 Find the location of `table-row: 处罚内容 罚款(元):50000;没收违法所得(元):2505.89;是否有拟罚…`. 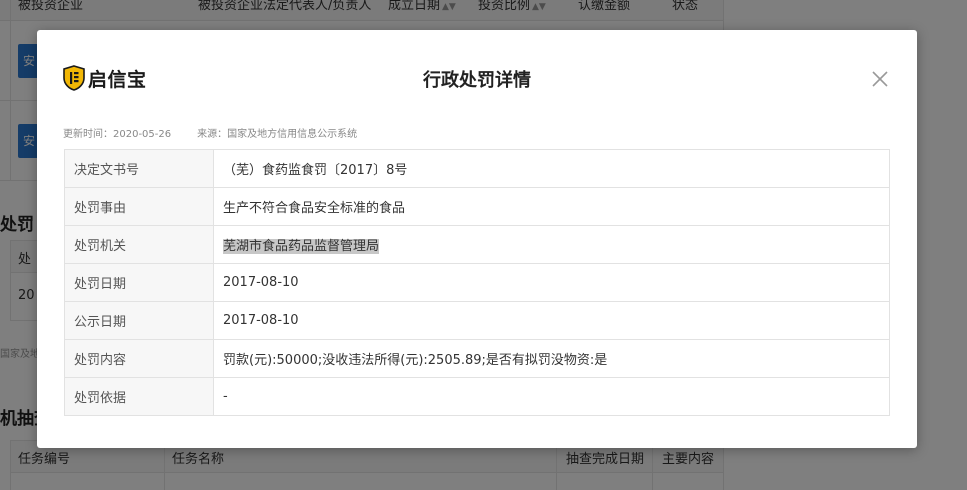

table-row: 处罚内容 罚款(元):50000;没收违法所得(元):2505.89;是否有拟罚… is located at coordinates (477, 358).